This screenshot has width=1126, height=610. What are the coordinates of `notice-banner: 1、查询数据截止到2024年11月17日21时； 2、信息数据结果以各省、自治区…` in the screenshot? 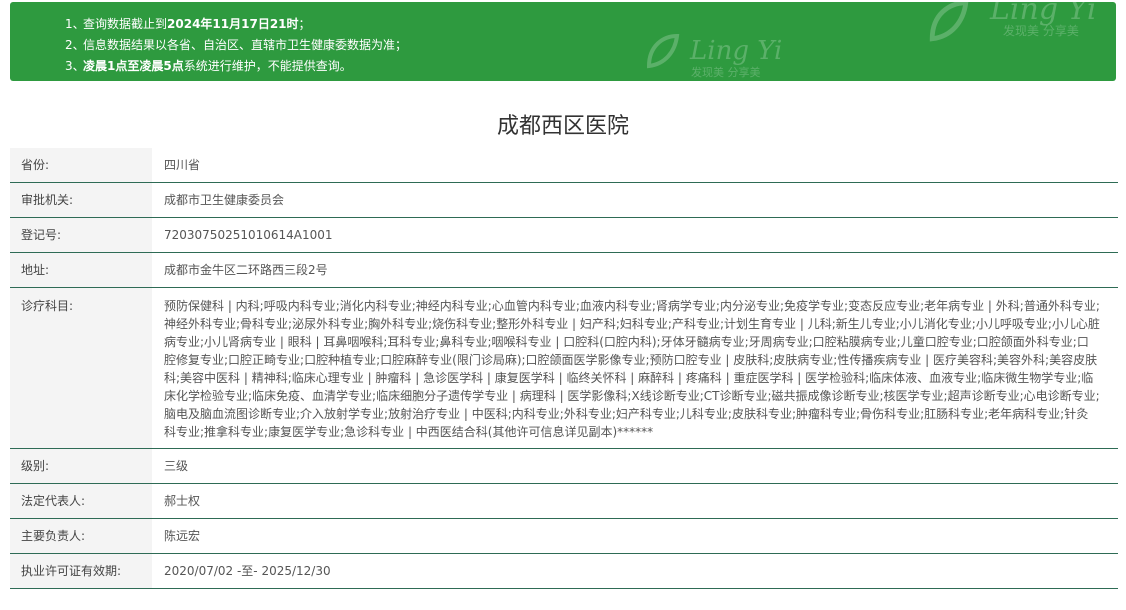 It's located at (563, 41).